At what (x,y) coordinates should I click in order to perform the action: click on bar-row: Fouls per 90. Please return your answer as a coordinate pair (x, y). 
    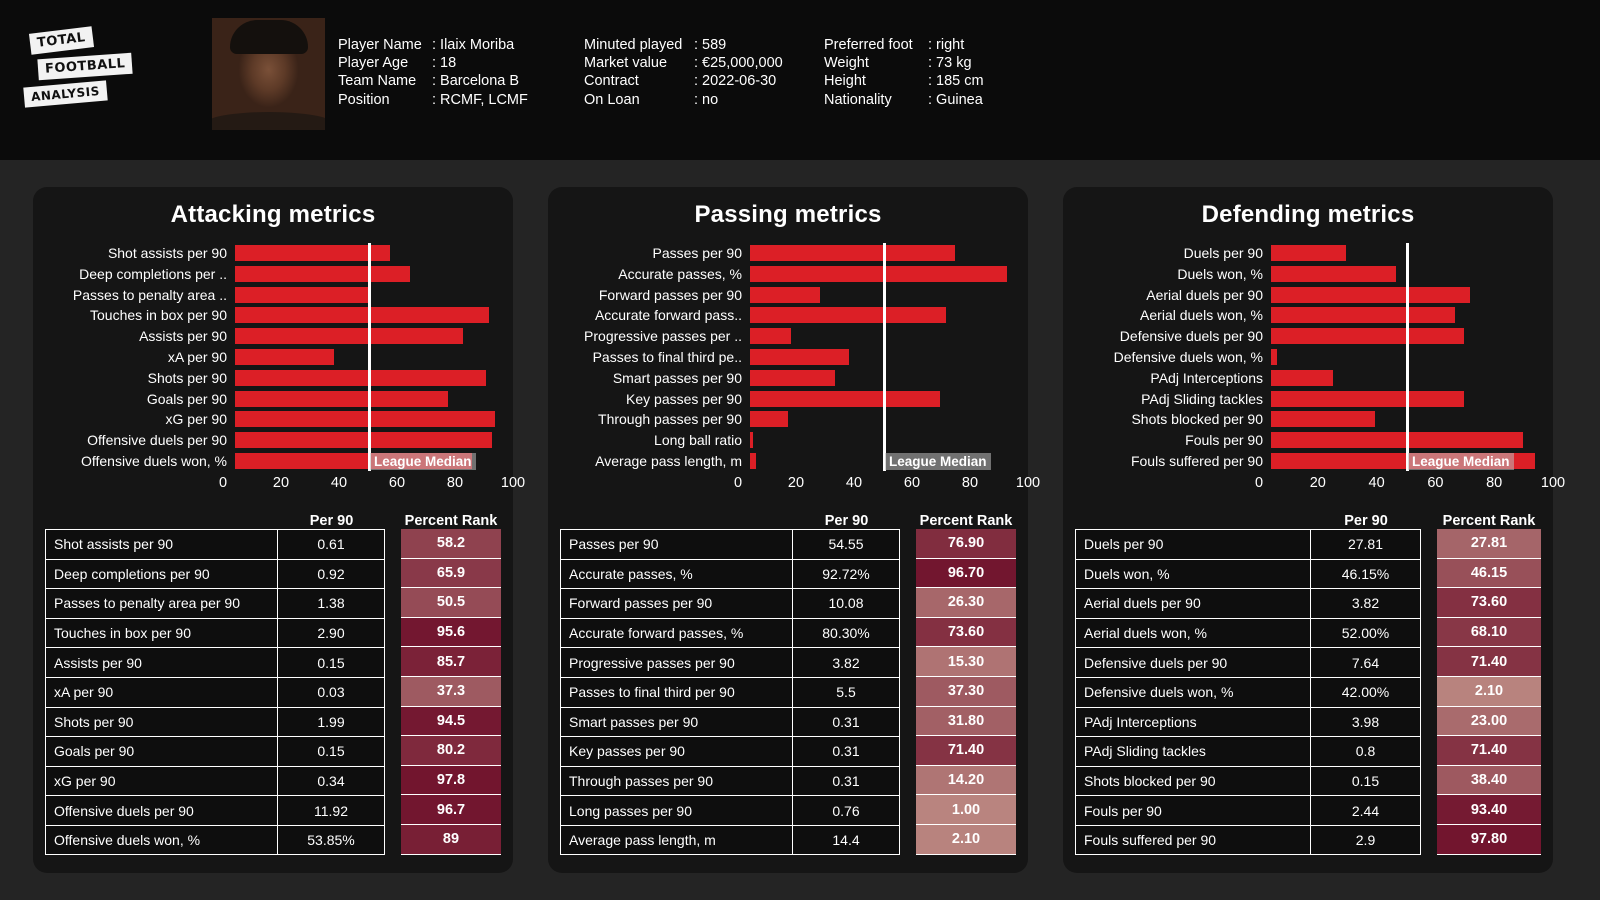
    Looking at the image, I should click on (1308, 440).